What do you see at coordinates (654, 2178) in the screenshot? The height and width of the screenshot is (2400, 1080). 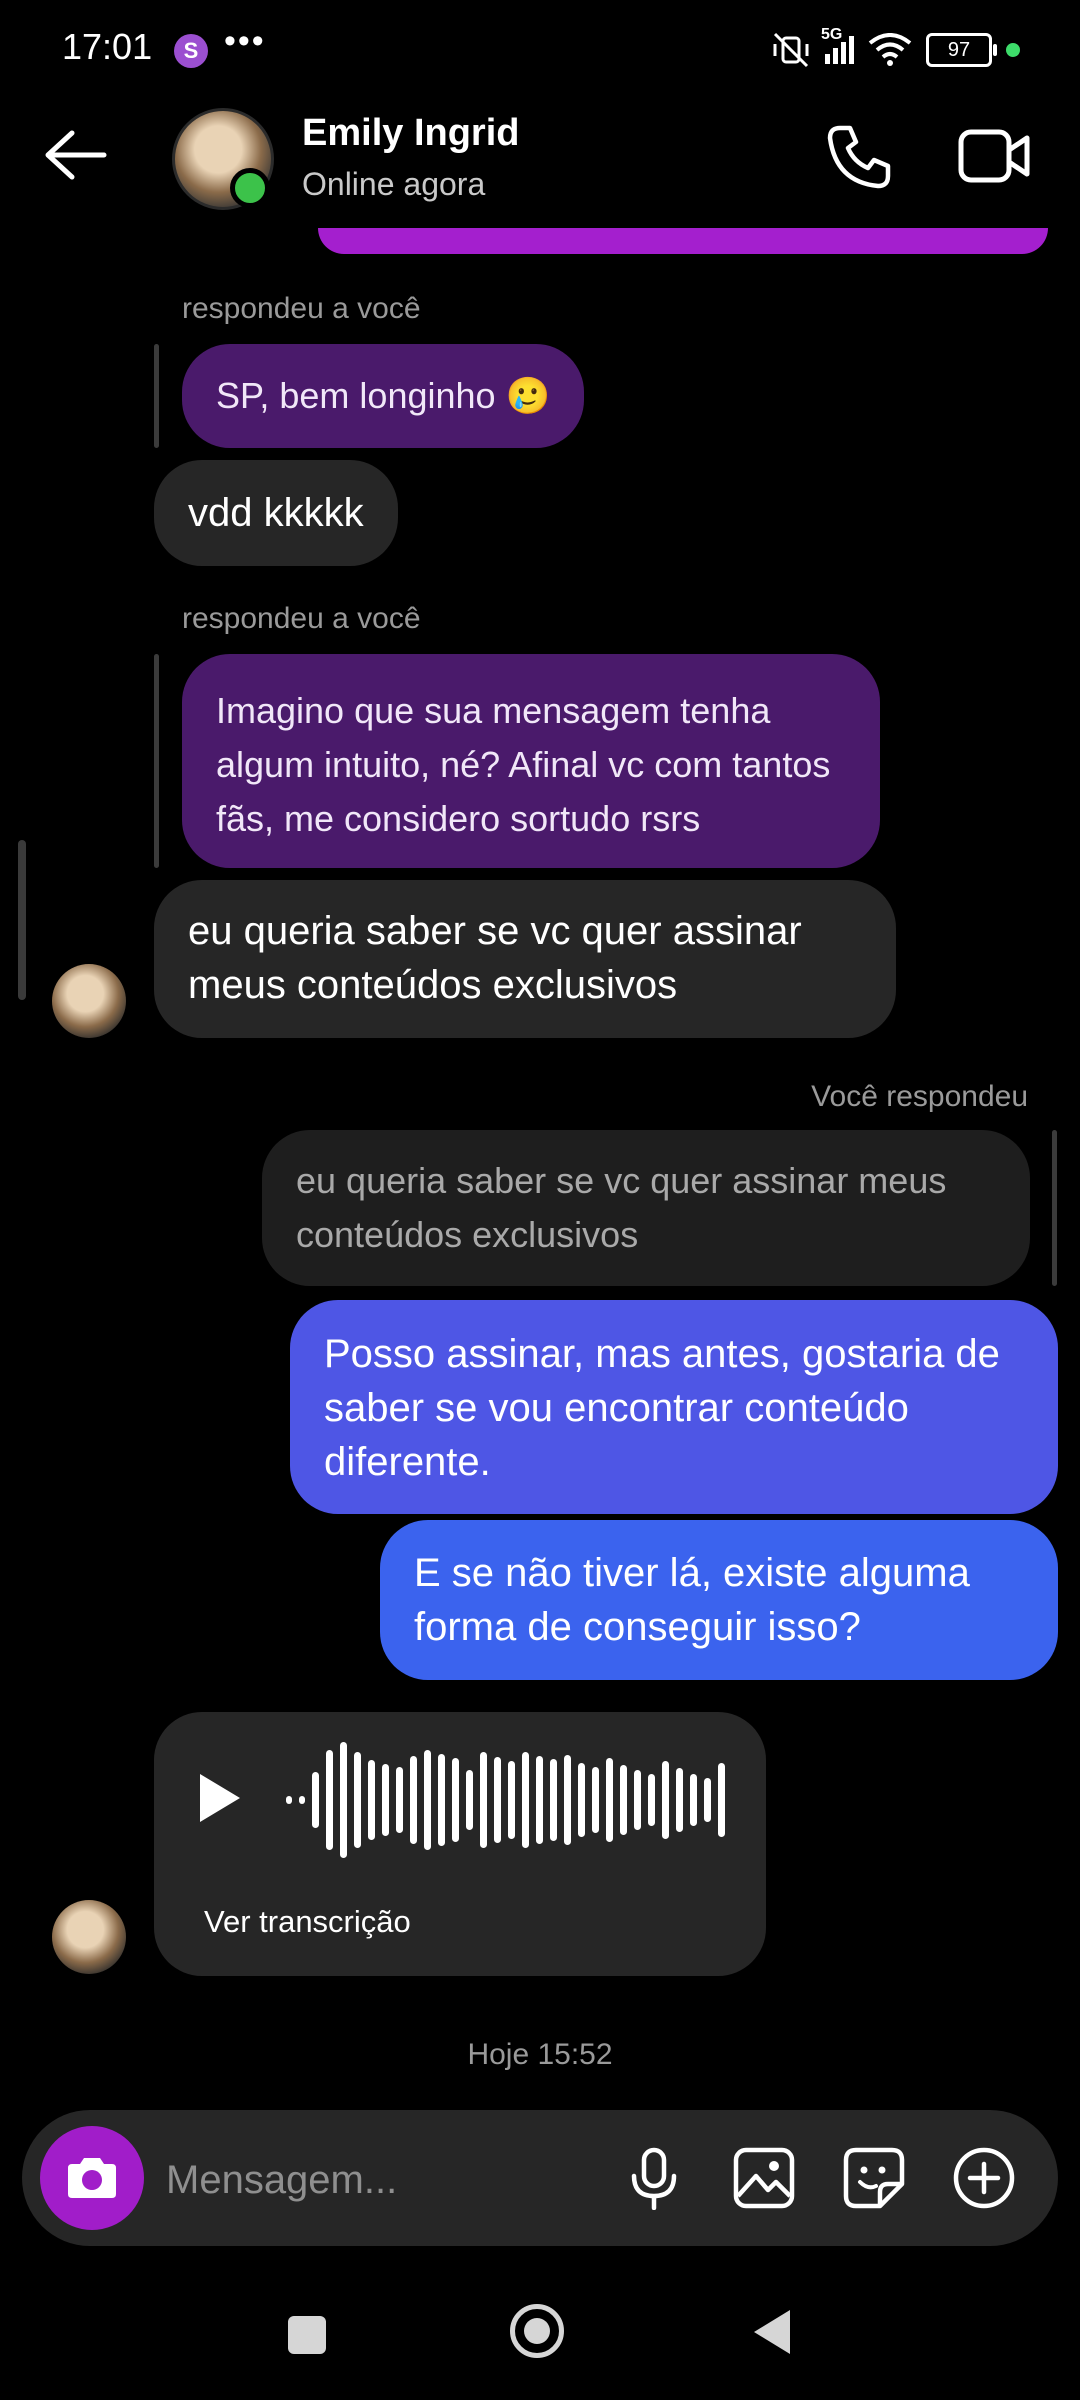 I see `microphone-icon` at bounding box center [654, 2178].